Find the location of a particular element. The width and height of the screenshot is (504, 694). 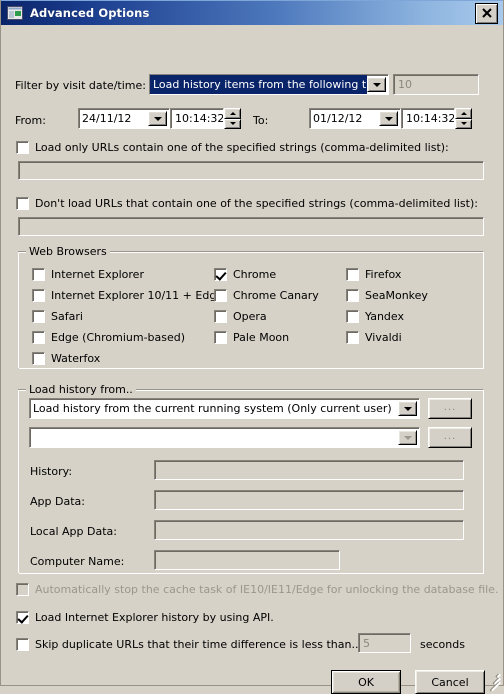

browser-checkbox-waterfox: Waterfox is located at coordinates (66, 358).